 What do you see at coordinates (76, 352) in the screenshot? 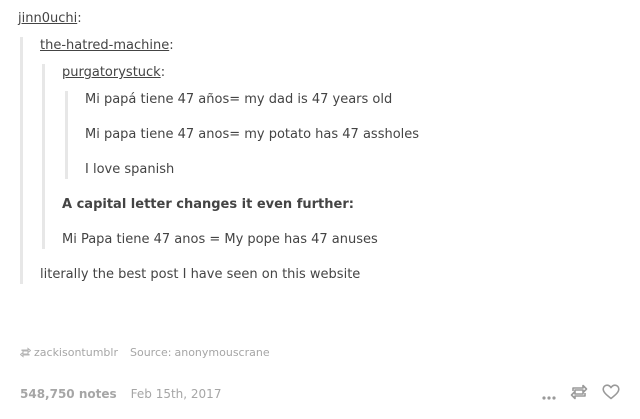
I see `via-link: zackisontumblr` at bounding box center [76, 352].